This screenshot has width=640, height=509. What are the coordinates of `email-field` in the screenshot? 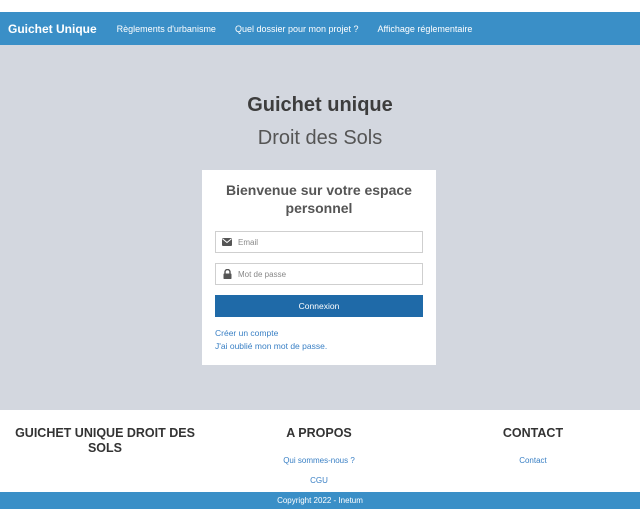 It's located at (319, 242).